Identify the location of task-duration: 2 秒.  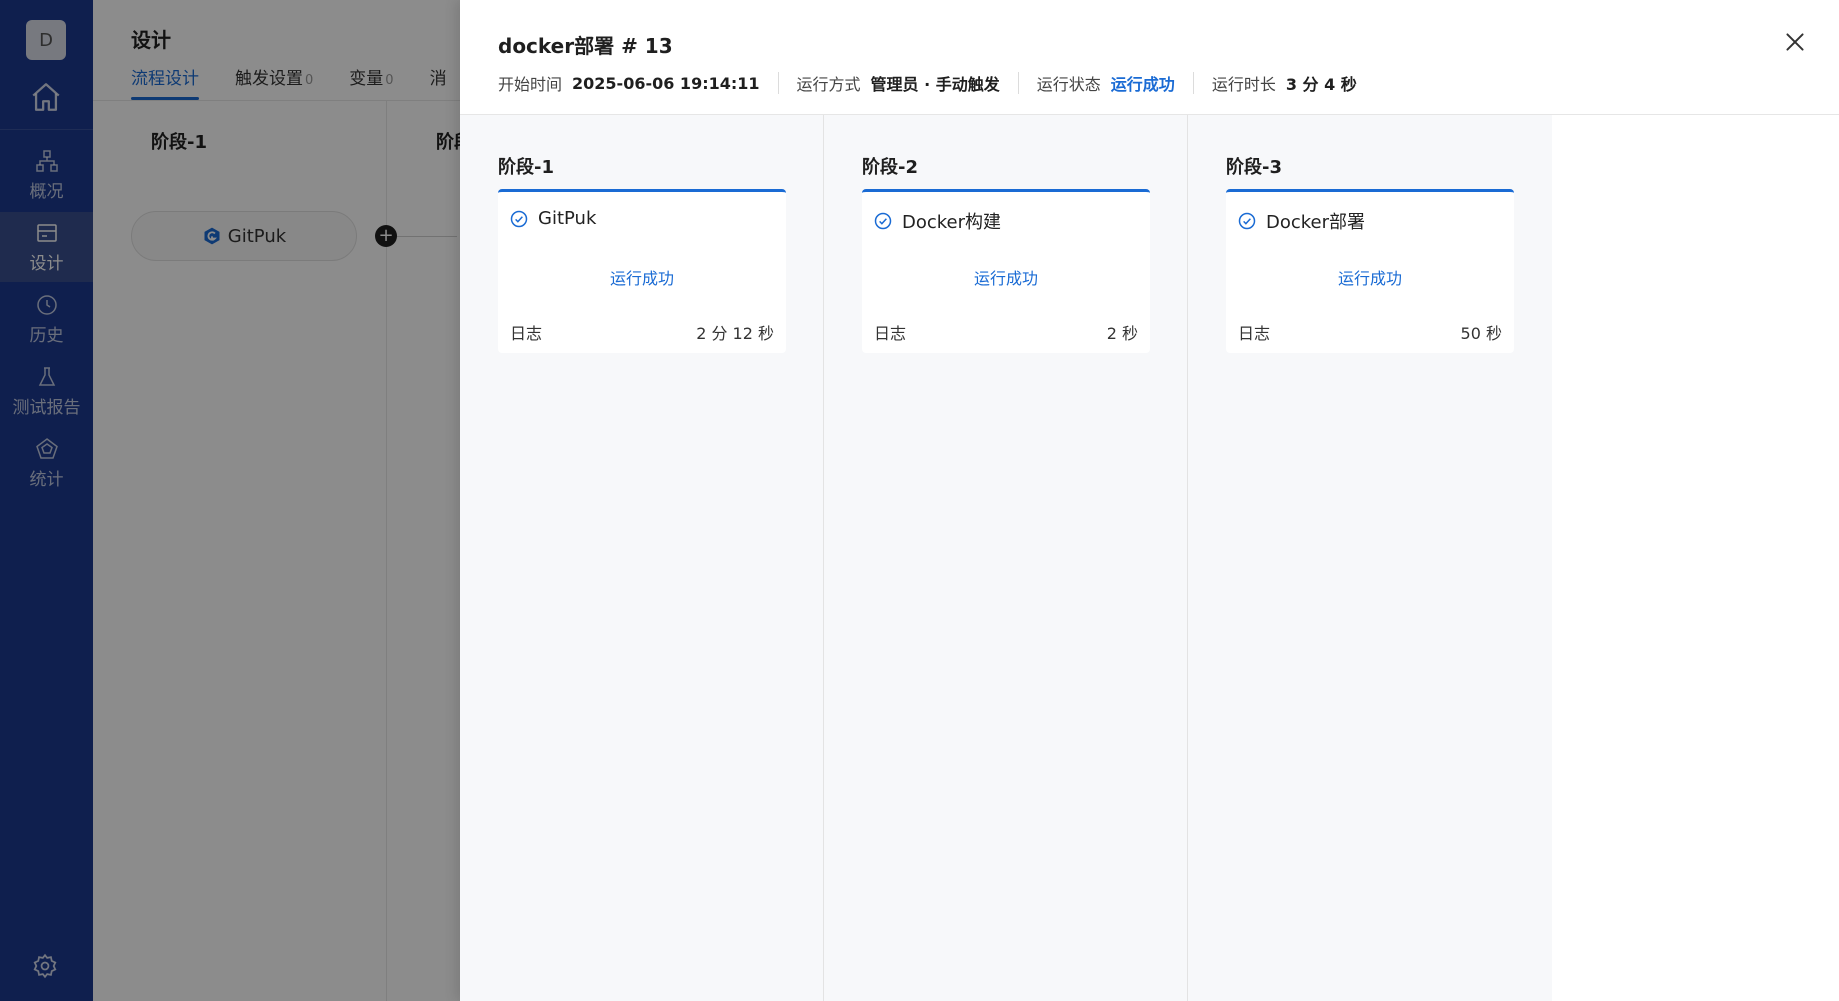
(1122, 333).